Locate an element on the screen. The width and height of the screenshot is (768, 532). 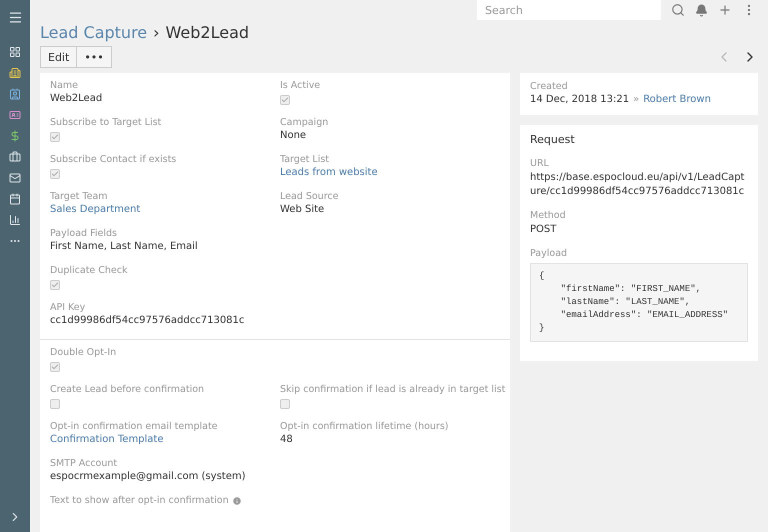
field-label: URL is located at coordinates (540, 163).